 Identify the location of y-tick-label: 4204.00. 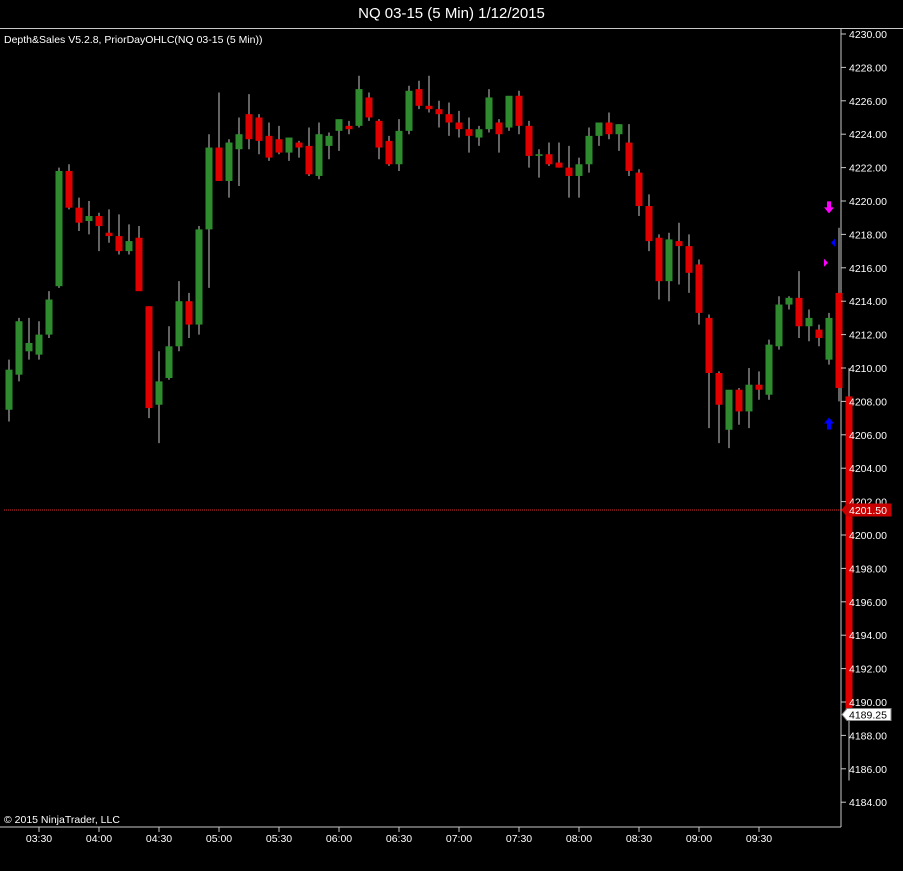
(868, 469).